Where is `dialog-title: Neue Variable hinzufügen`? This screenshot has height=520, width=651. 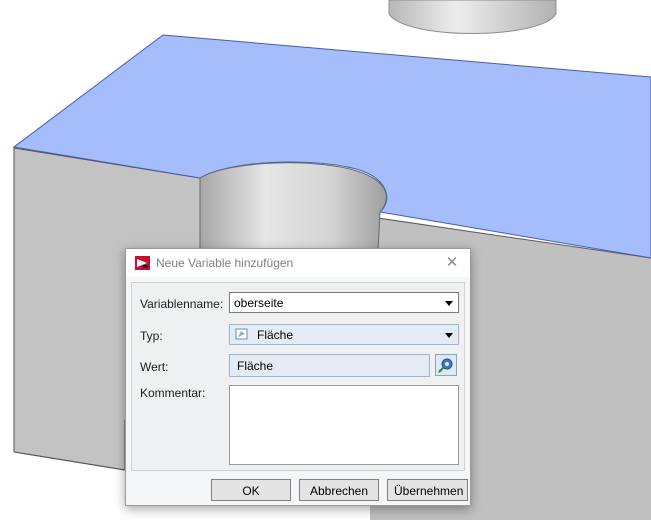 dialog-title: Neue Variable hinzufügen is located at coordinates (225, 263).